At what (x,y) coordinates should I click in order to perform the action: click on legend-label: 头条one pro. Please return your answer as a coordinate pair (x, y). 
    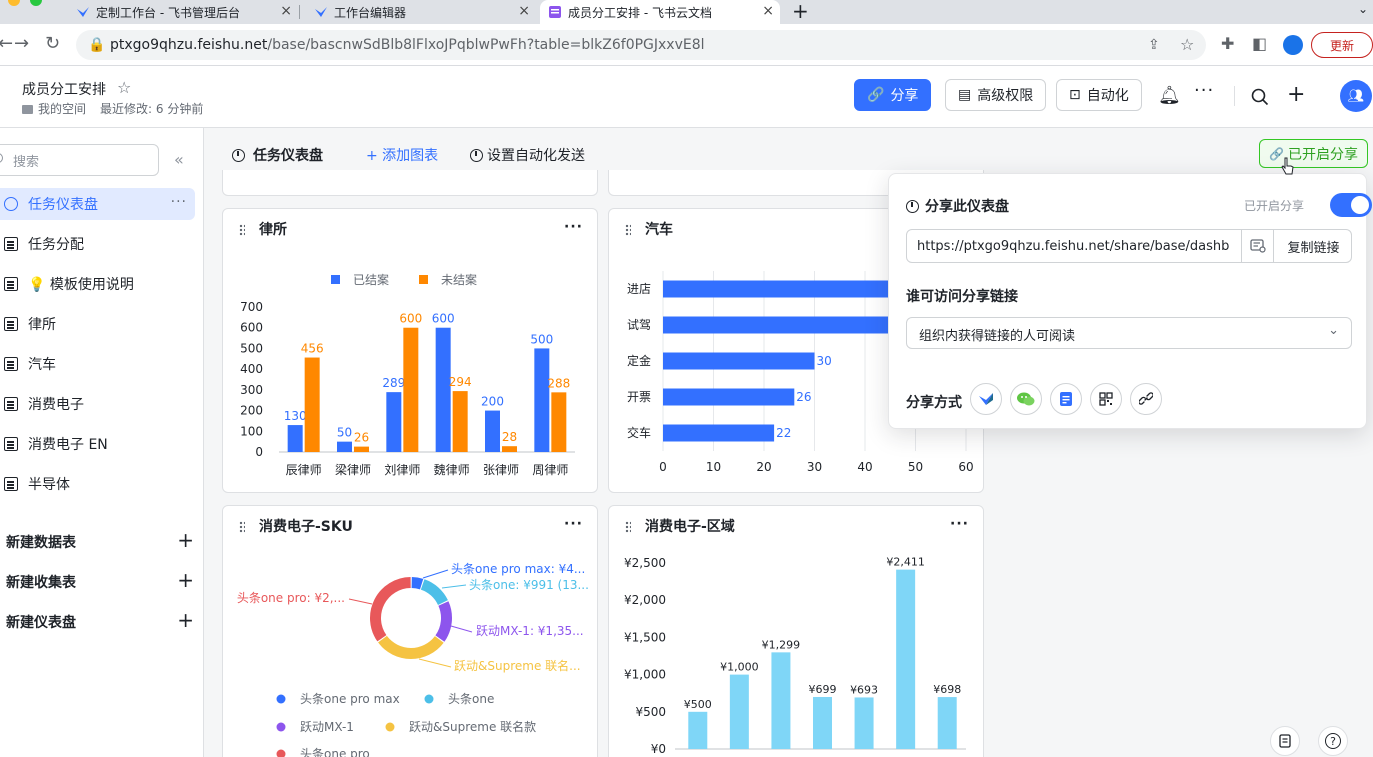
    Looking at the image, I should click on (335, 752).